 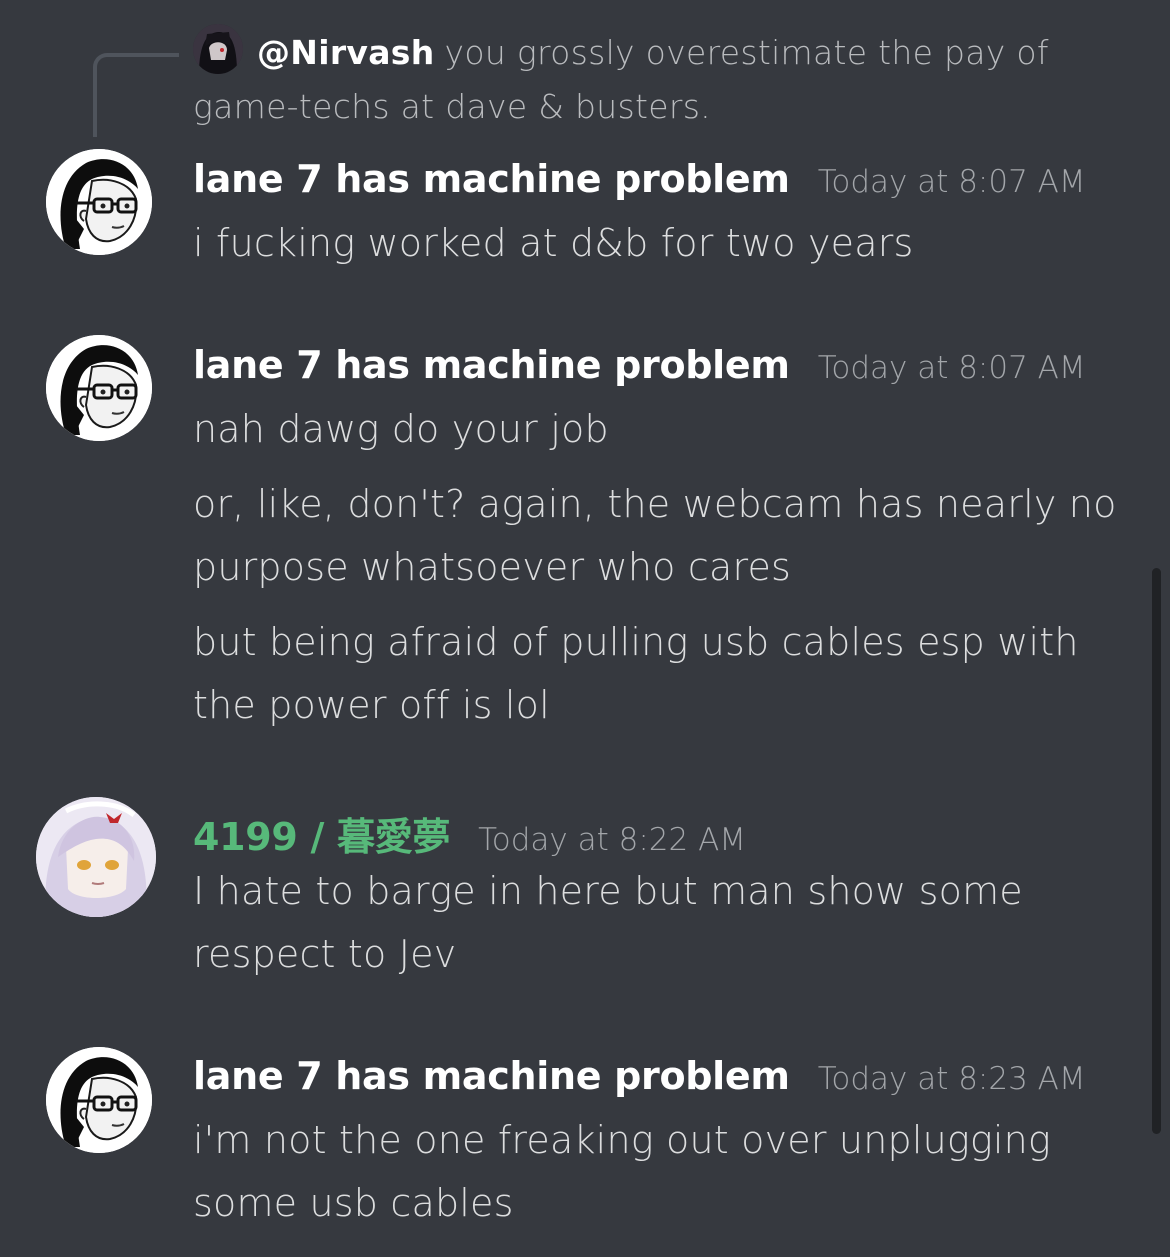 I want to click on message-text: some usb cables, so click(x=353, y=1203).